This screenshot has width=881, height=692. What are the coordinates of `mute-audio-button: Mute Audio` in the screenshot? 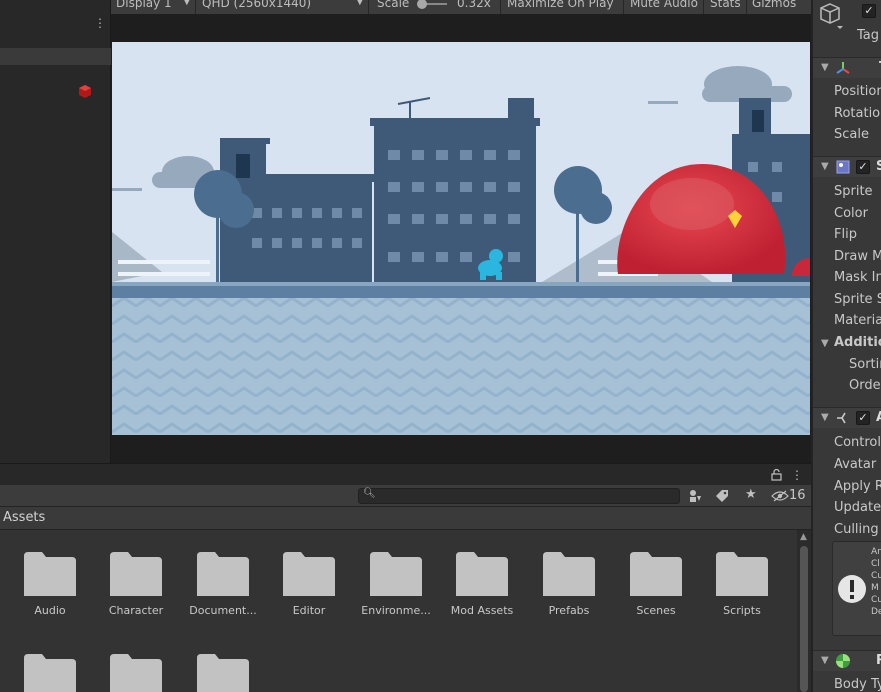 It's located at (664, 4).